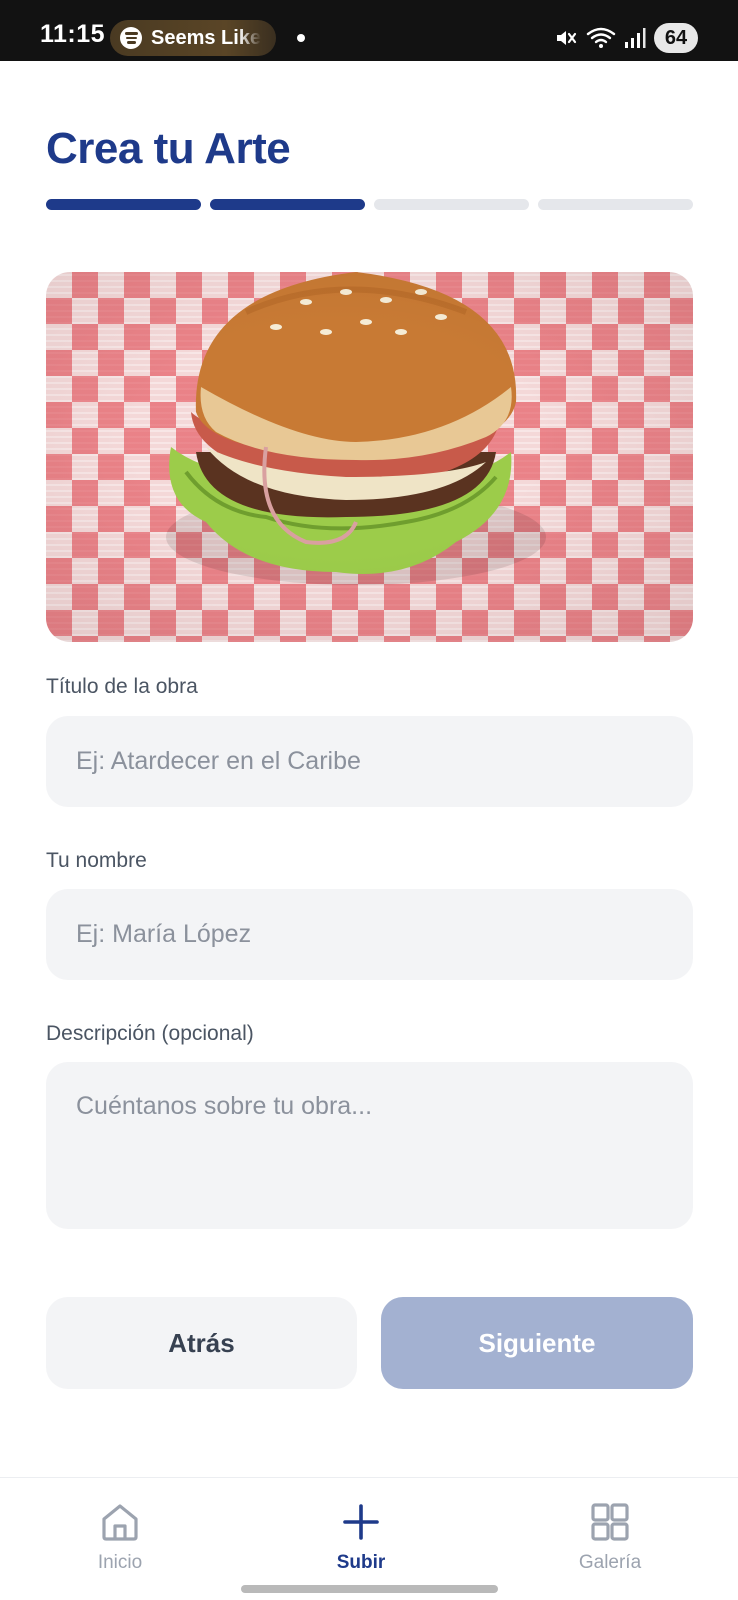 The image size is (738, 1600). I want to click on bottom-nav: Inicio Subir Galería, so click(369, 1538).